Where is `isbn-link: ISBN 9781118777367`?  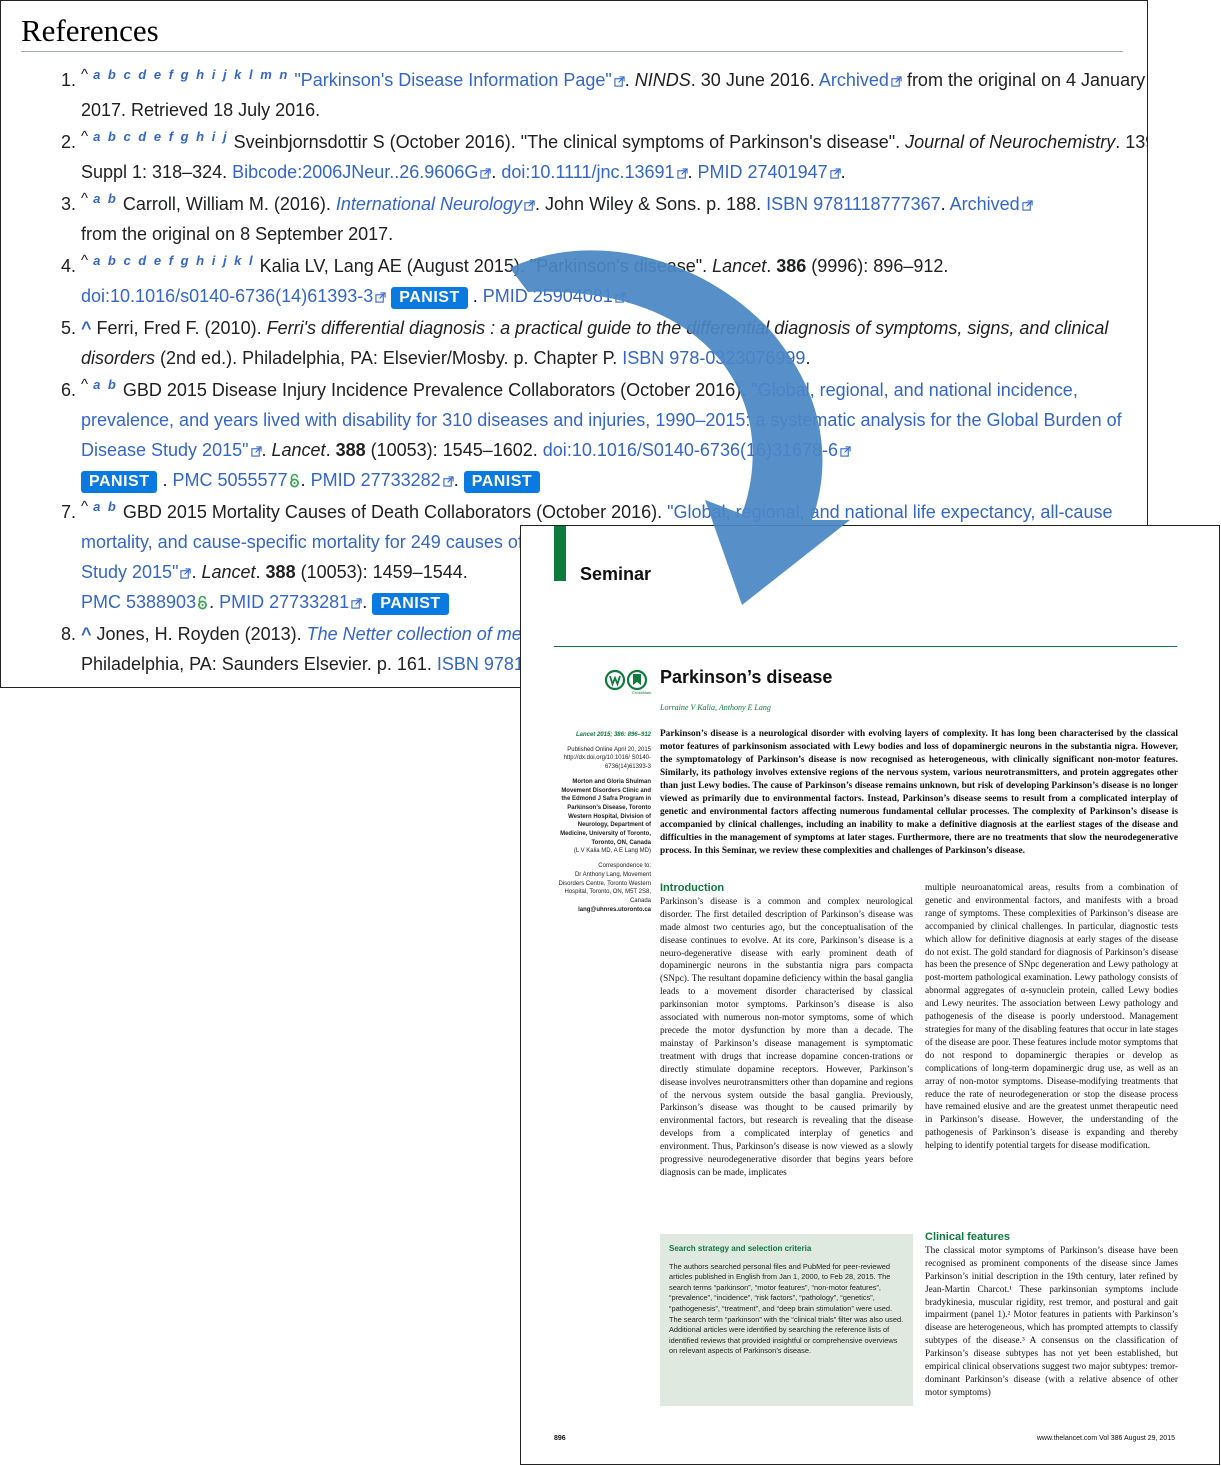
isbn-link: ISBN 9781118777367 is located at coordinates (853, 204).